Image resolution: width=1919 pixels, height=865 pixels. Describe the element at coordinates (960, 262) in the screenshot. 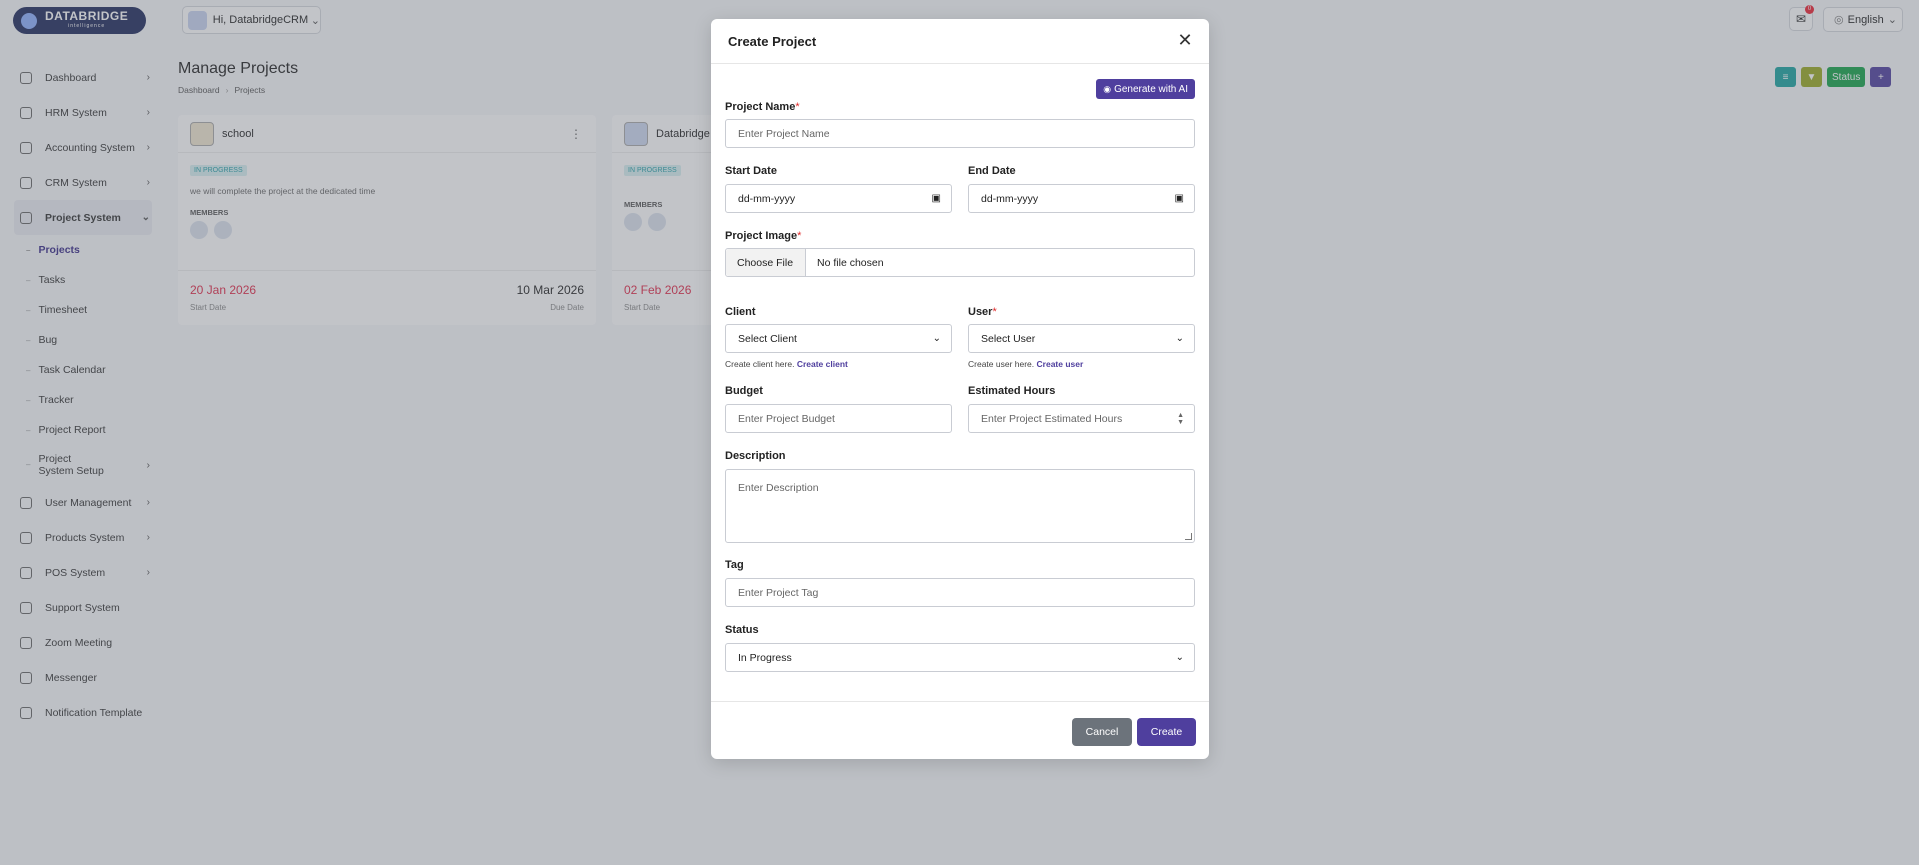

I see `project-image-file-input: Choose File No file chosen` at that location.